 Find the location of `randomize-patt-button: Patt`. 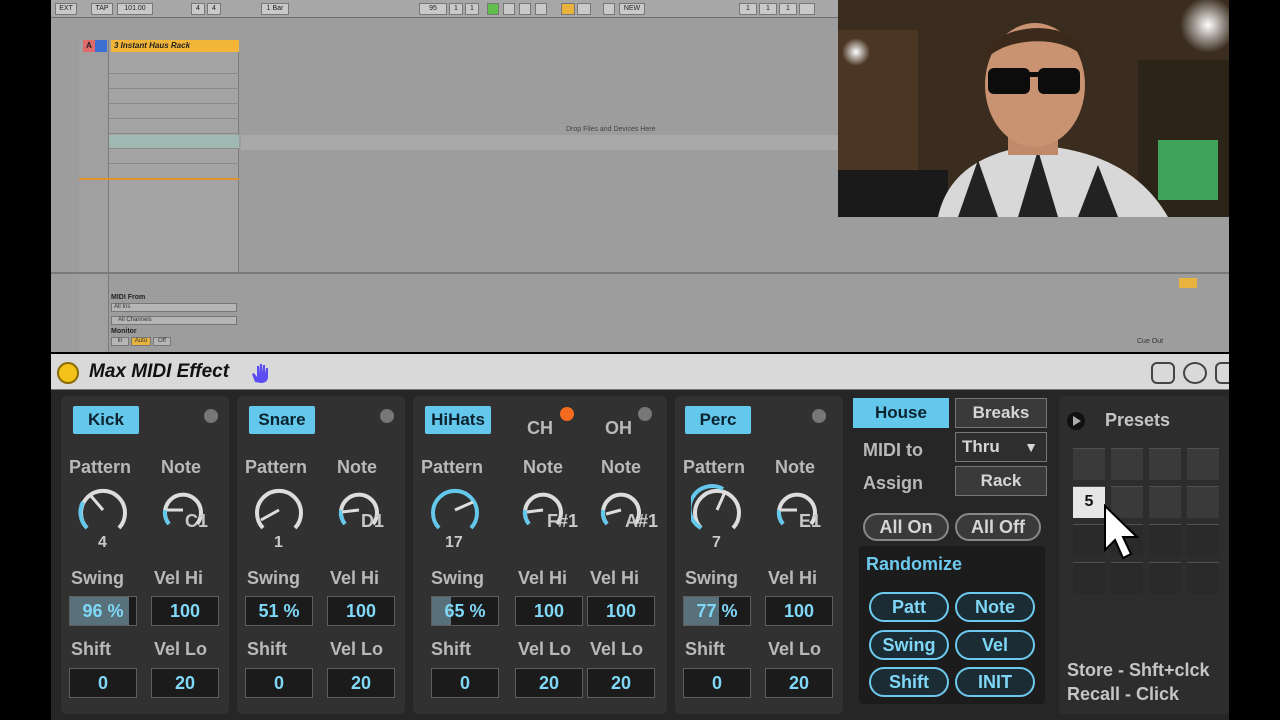

randomize-patt-button: Patt is located at coordinates (909, 607).